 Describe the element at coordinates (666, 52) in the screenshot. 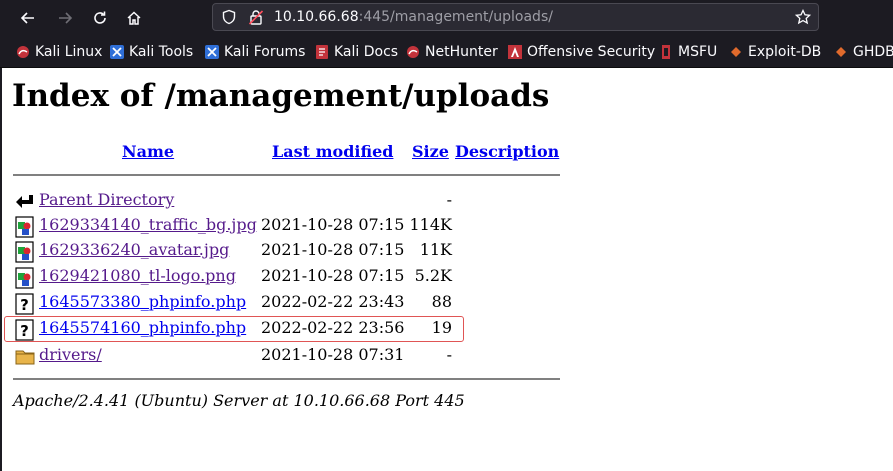

I see `msfu-icon` at that location.